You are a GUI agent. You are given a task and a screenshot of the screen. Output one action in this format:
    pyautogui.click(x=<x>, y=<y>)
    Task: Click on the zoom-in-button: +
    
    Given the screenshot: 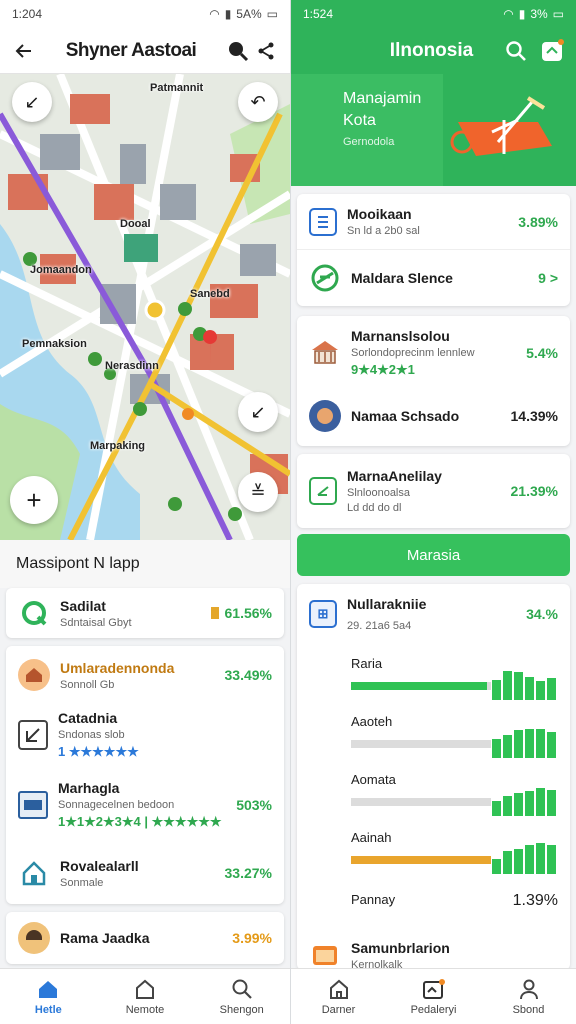 What is the action you would take?
    pyautogui.click(x=34, y=500)
    